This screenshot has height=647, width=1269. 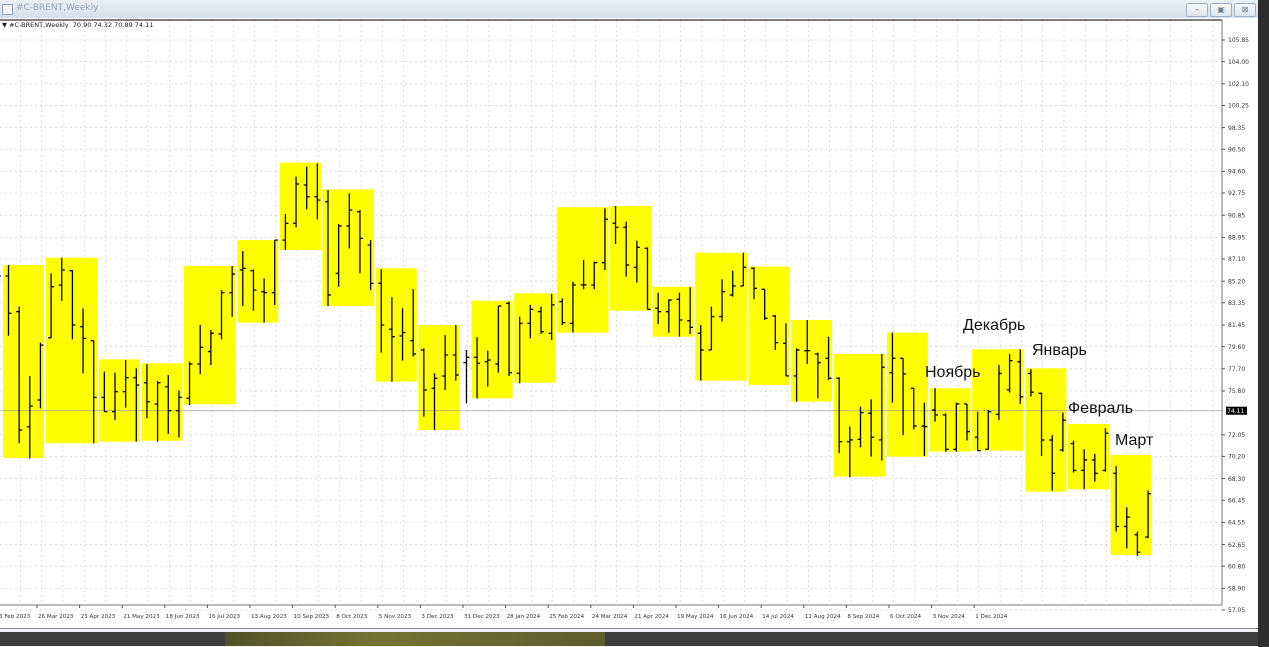 I want to click on time-tick-label: 11 Aug 2024, so click(x=823, y=617).